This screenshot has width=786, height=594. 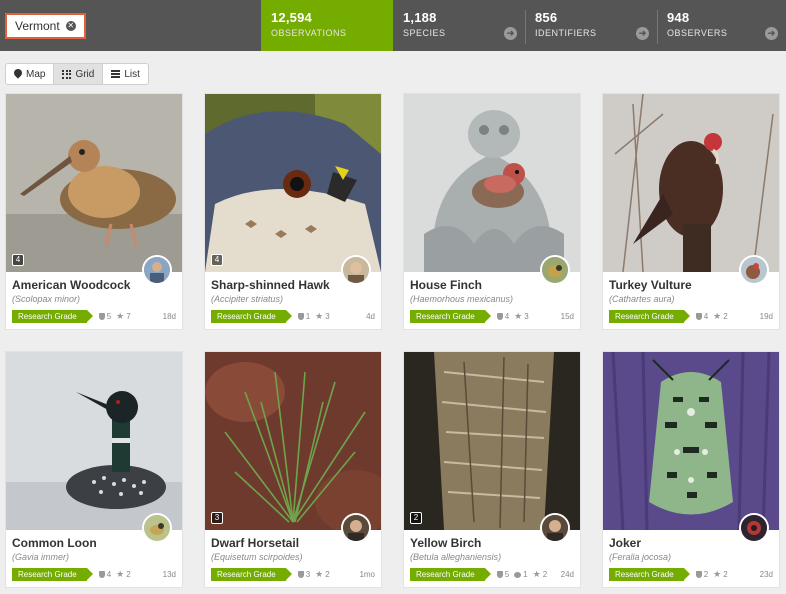 I want to click on time-ago: 24d, so click(x=567, y=574).